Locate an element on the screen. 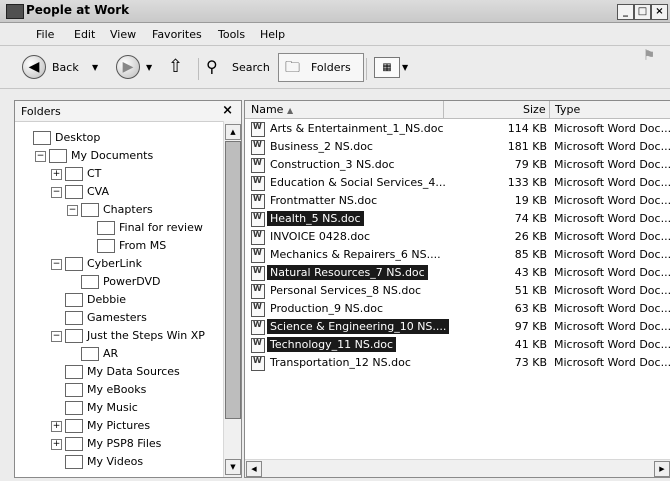  menu-tools: Tools is located at coordinates (231, 34).